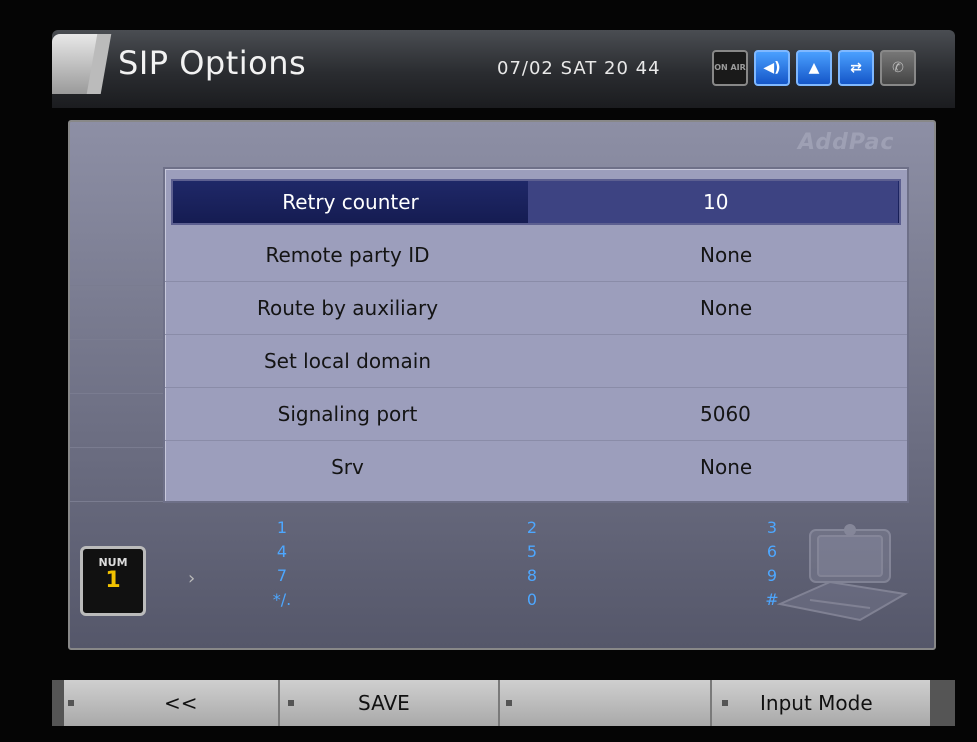  What do you see at coordinates (282, 527) in the screenshot?
I see `keypad-key: 1` at bounding box center [282, 527].